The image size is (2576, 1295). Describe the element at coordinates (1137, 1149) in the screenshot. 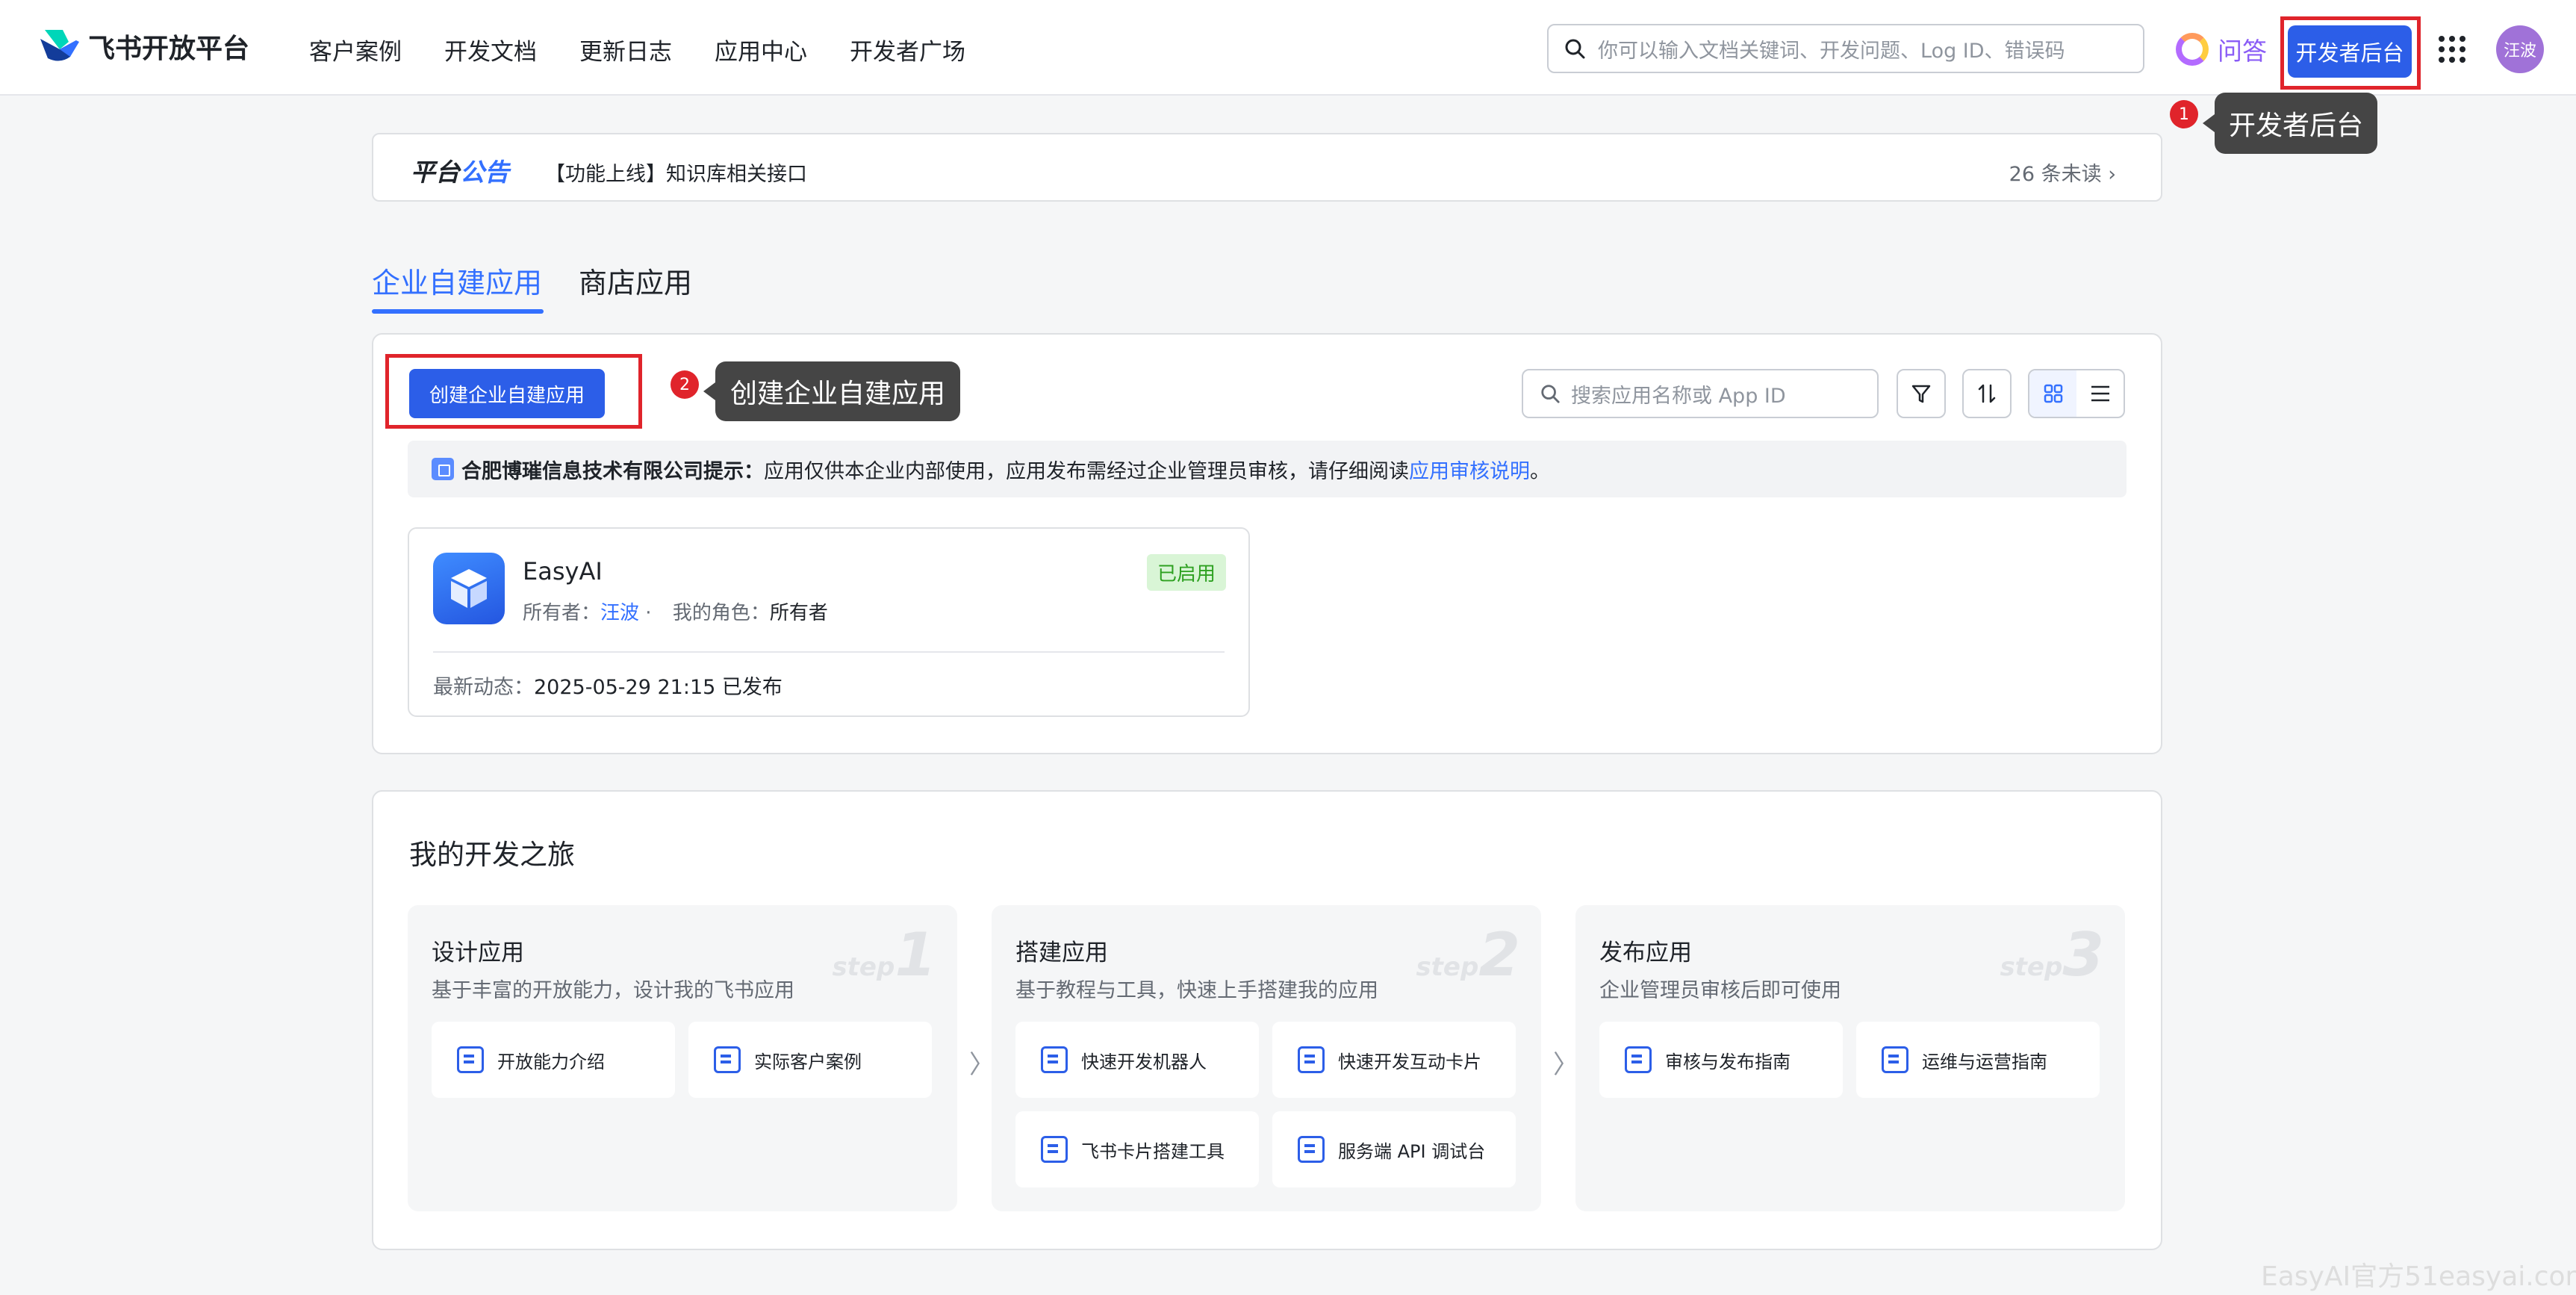

I see `tool-card-builder: 飞书卡片搭建工具` at that location.